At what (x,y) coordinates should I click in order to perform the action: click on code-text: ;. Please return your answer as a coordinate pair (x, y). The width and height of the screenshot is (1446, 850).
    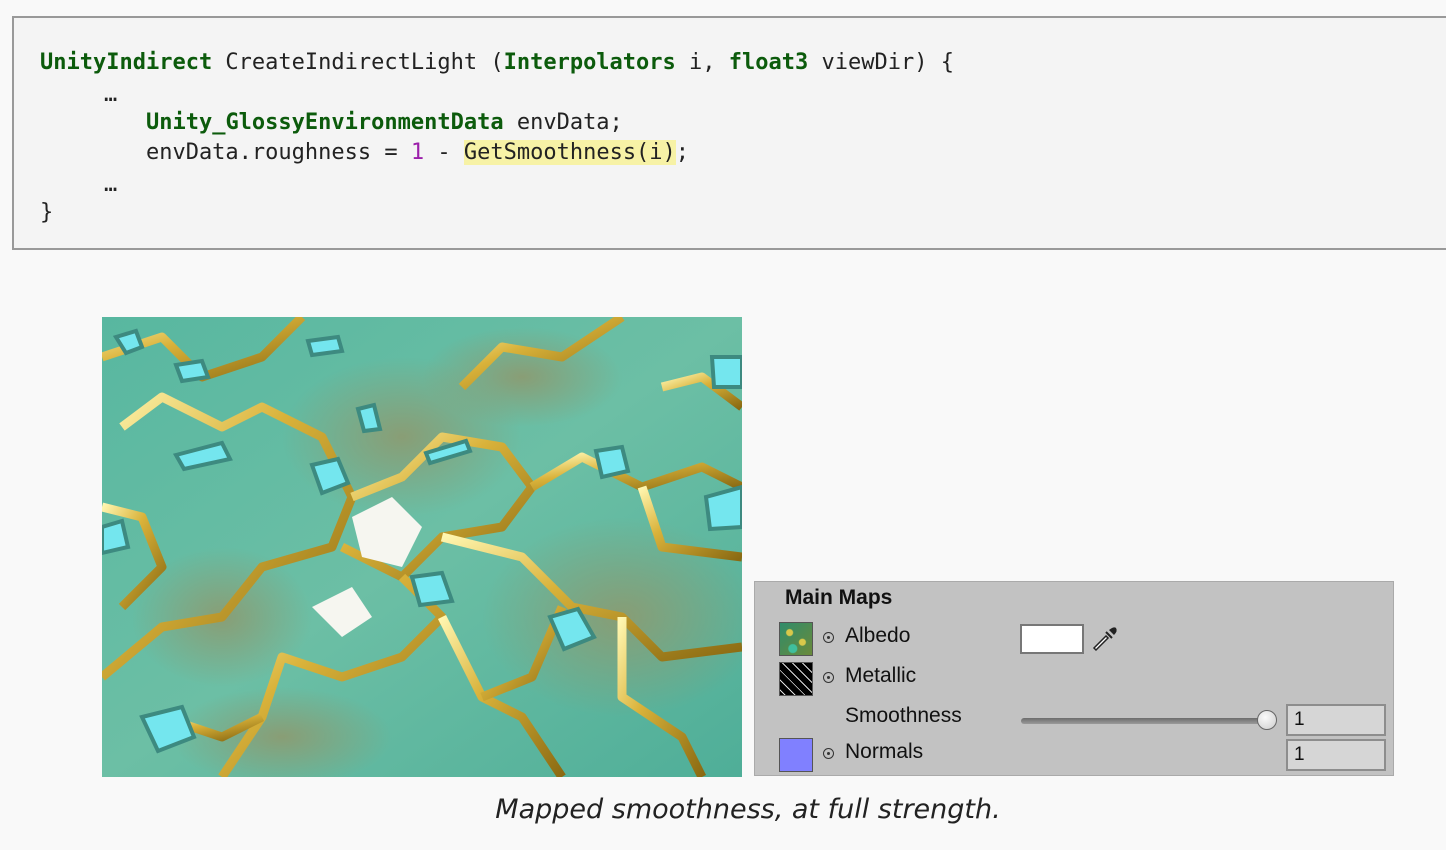
    Looking at the image, I should click on (682, 152).